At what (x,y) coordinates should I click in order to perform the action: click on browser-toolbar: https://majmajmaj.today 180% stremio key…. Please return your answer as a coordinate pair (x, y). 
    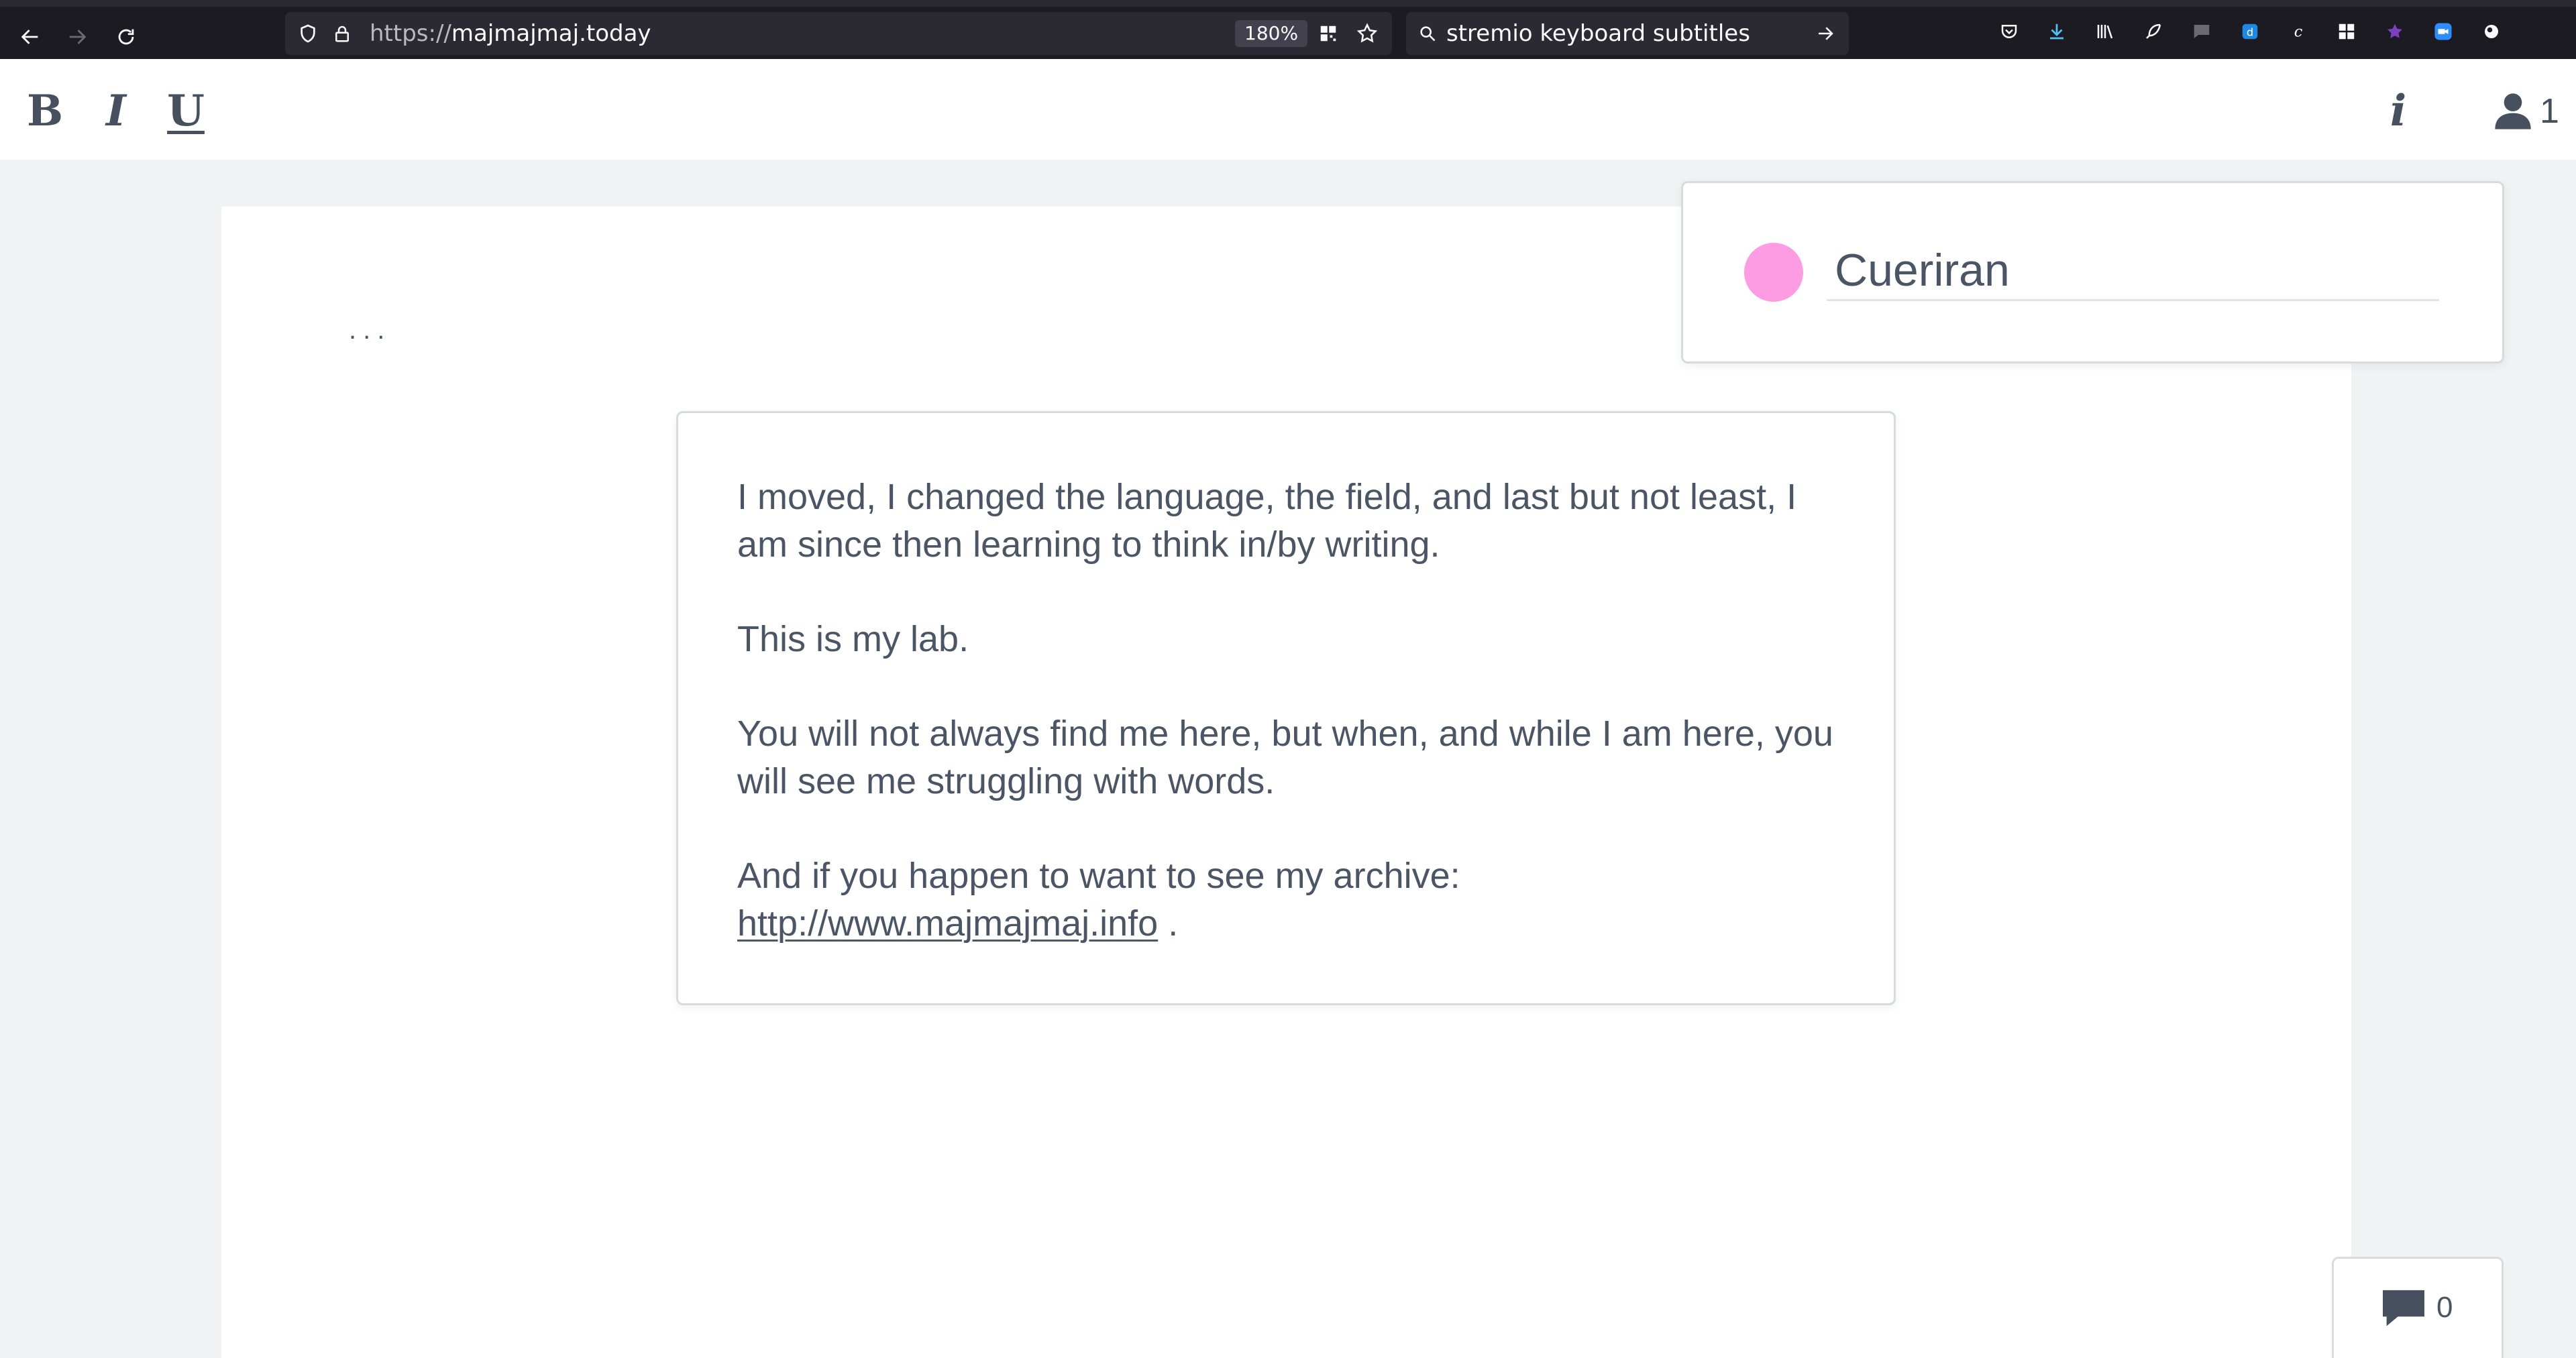
    Looking at the image, I should click on (1288, 30).